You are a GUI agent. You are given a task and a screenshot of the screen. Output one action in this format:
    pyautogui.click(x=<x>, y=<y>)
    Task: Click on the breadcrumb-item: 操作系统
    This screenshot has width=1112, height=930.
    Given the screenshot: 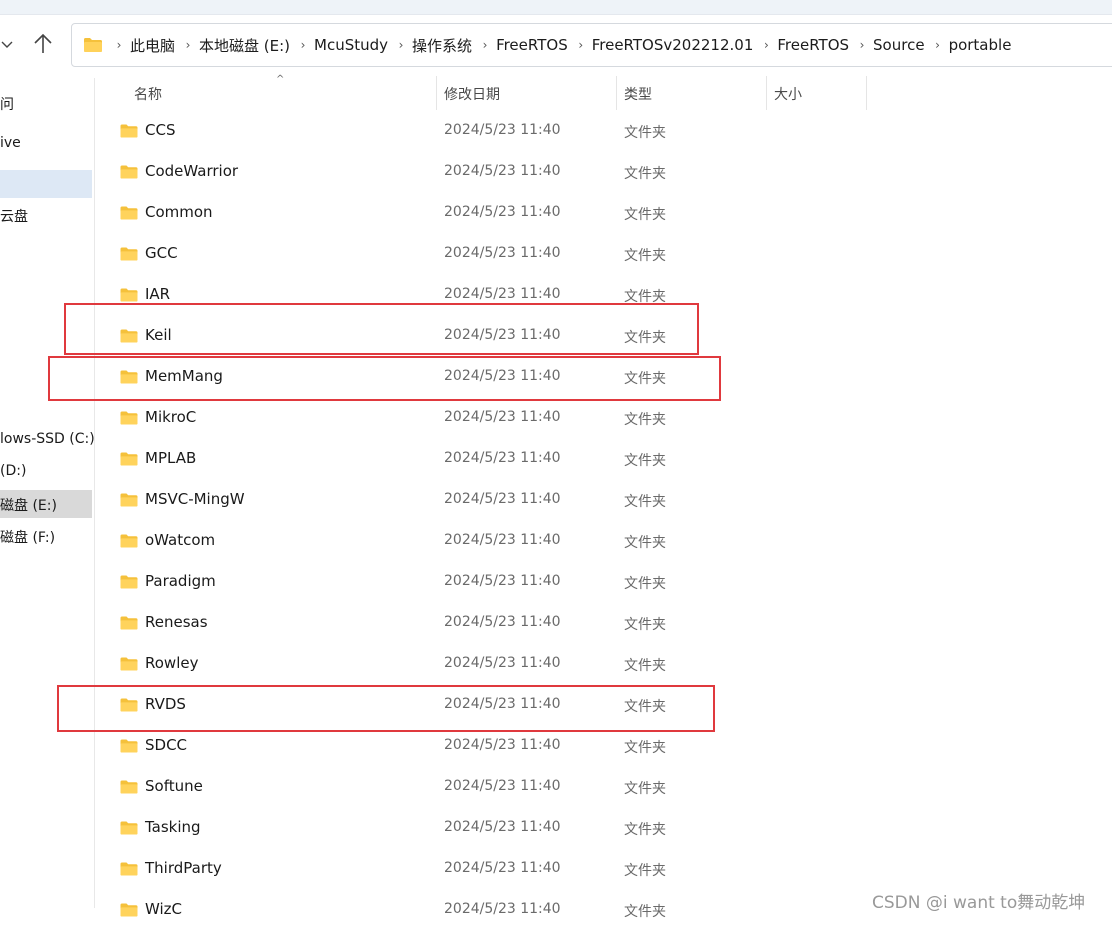 What is the action you would take?
    pyautogui.click(x=442, y=45)
    